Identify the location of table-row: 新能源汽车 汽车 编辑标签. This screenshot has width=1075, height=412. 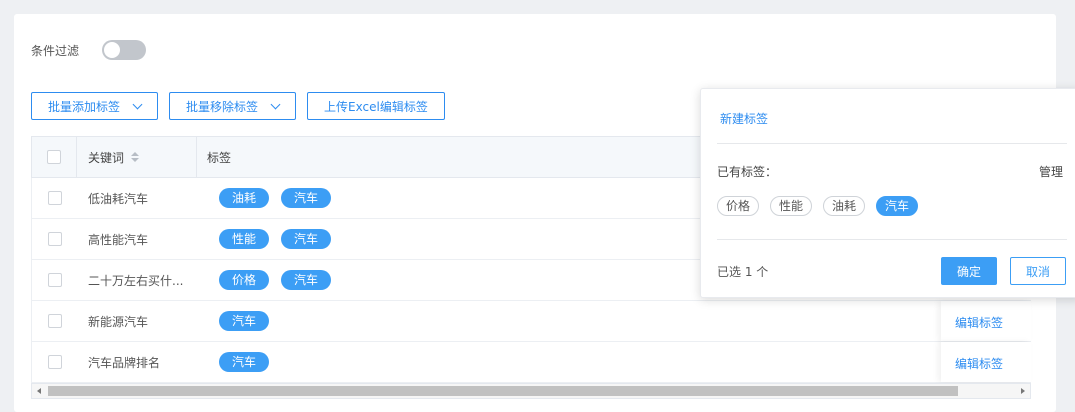
(531, 321).